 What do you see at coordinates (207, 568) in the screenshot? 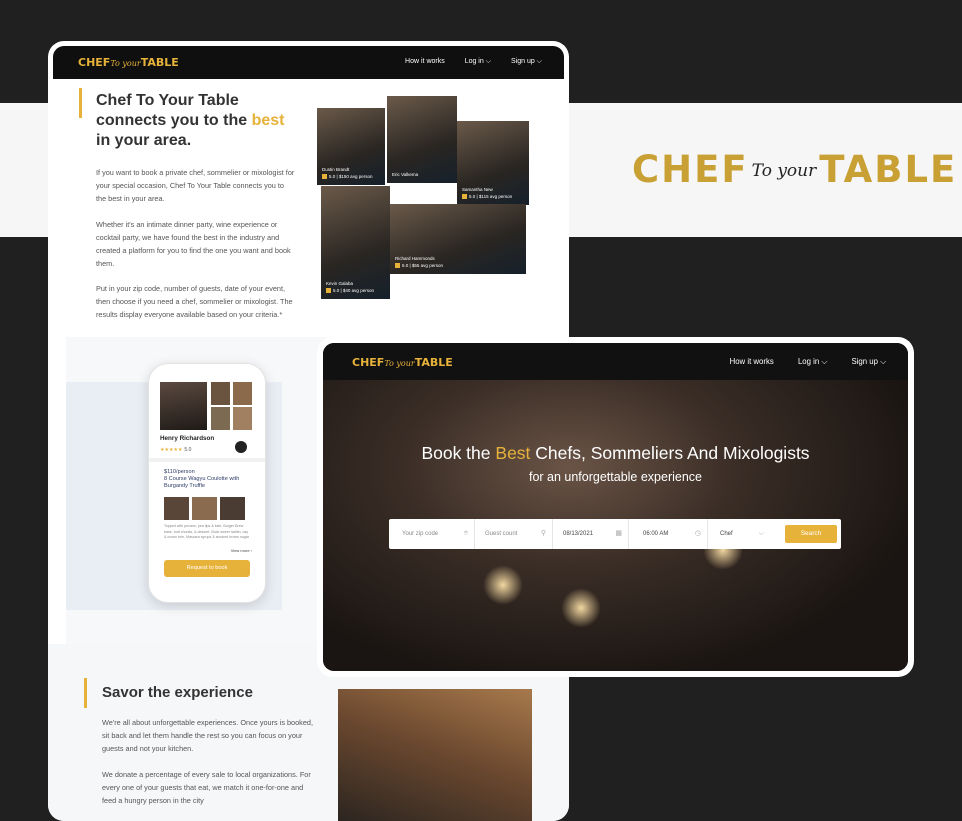
I see `request-to-book-button: Request to book` at bounding box center [207, 568].